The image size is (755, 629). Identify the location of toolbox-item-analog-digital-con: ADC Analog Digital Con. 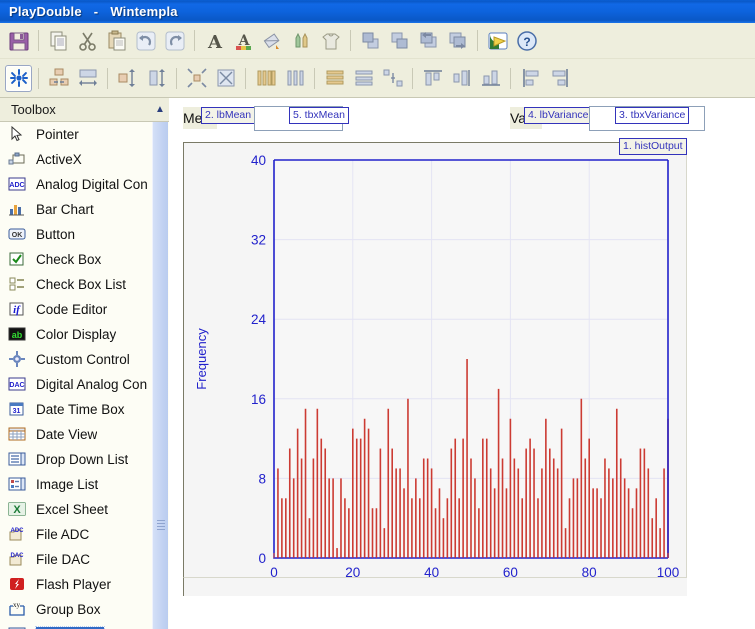
(84, 184).